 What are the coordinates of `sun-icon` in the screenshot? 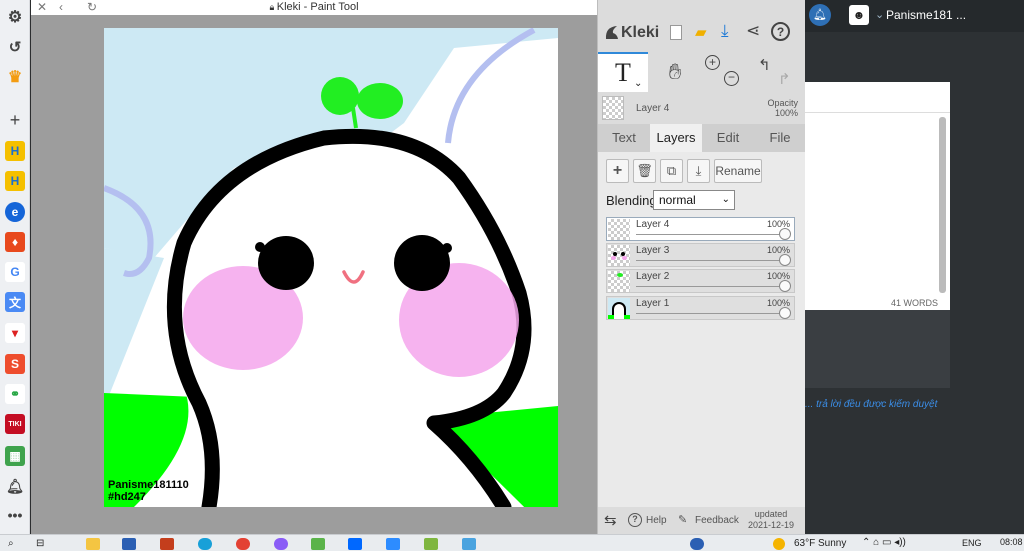 It's located at (779, 544).